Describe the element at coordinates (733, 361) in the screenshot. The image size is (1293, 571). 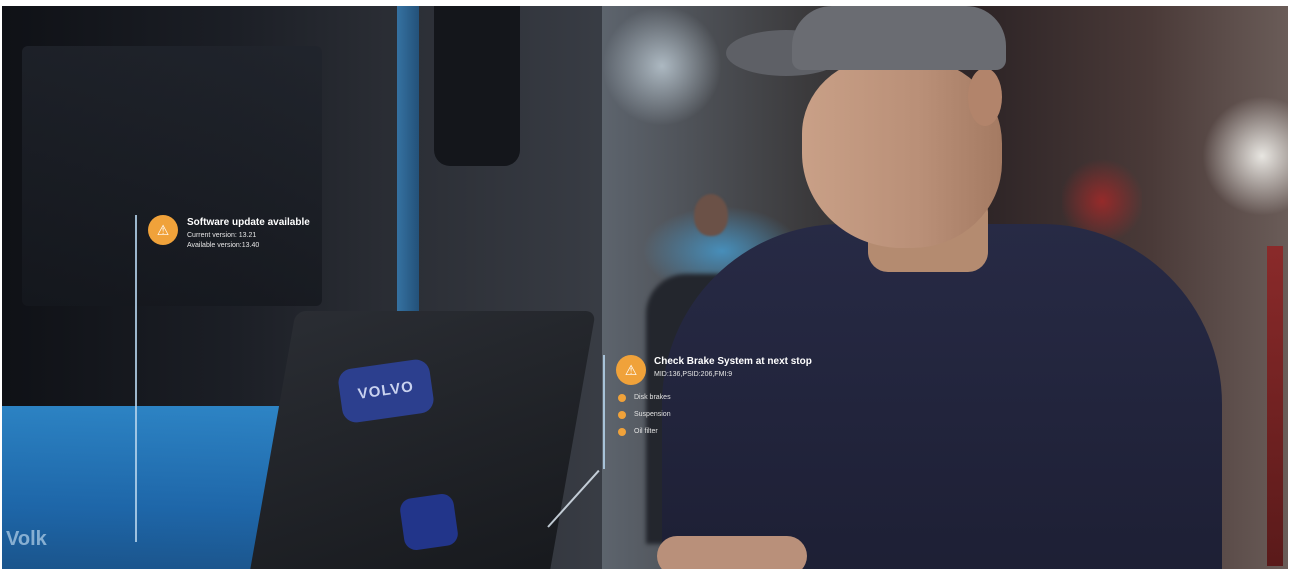
I see `brake-check-title: Check Brake System at next stop` at that location.